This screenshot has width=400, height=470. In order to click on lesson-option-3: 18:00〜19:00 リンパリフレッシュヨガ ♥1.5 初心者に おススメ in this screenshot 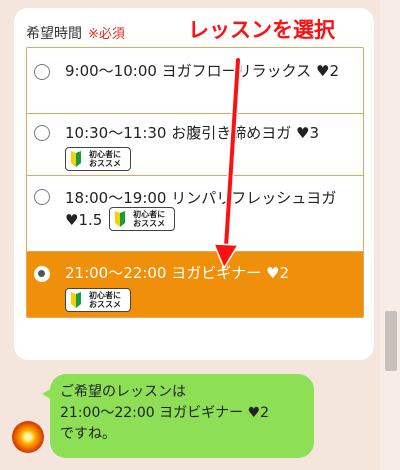, I will do `click(195, 214)`.